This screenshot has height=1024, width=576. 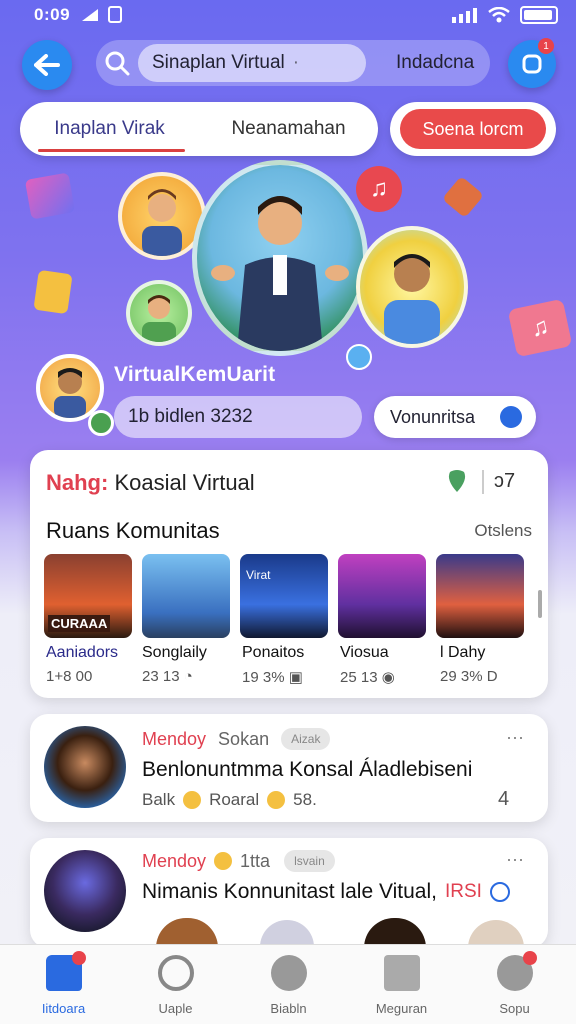 What do you see at coordinates (461, 676) in the screenshot?
I see `room-count-value: 29 3%` at bounding box center [461, 676].